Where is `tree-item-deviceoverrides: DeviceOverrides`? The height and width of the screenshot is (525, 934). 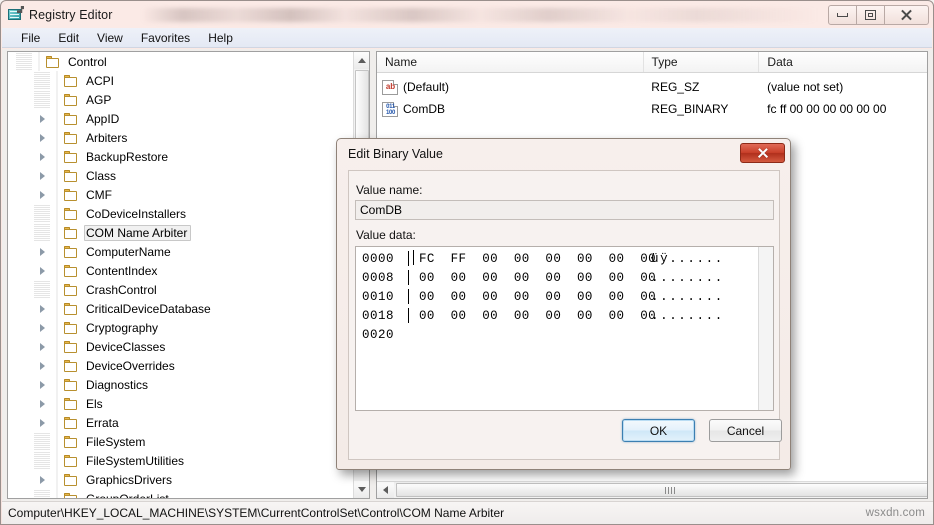 tree-item-deviceoverrides: DeviceOverrides is located at coordinates (182, 365).